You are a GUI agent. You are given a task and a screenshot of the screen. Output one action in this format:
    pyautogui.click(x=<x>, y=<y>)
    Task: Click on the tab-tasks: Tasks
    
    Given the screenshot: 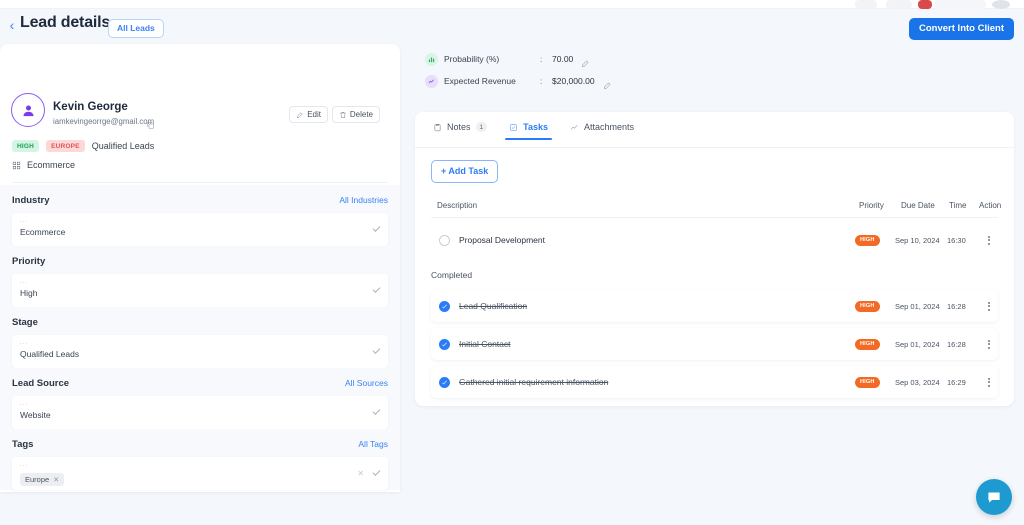 What is the action you would take?
    pyautogui.click(x=528, y=131)
    